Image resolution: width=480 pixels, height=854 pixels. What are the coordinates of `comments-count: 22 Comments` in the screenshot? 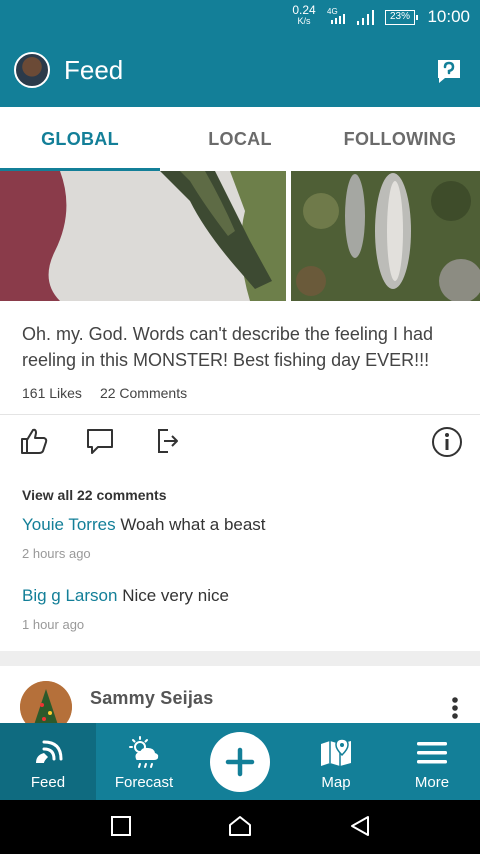 It's located at (143, 393).